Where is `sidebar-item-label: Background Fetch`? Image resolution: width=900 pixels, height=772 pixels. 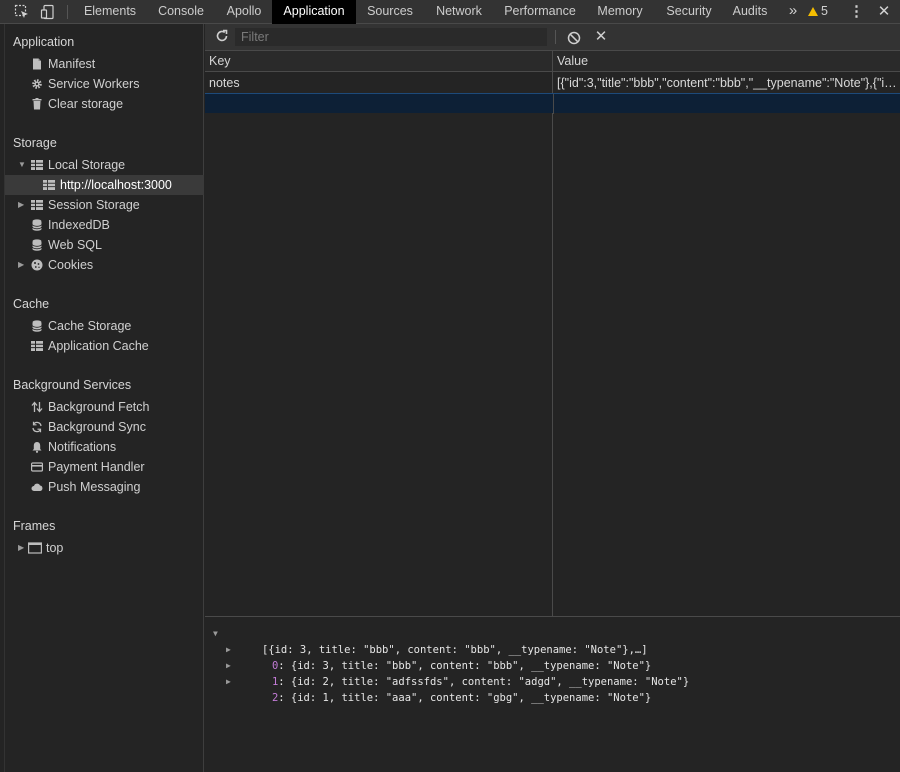 sidebar-item-label: Background Fetch is located at coordinates (99, 407).